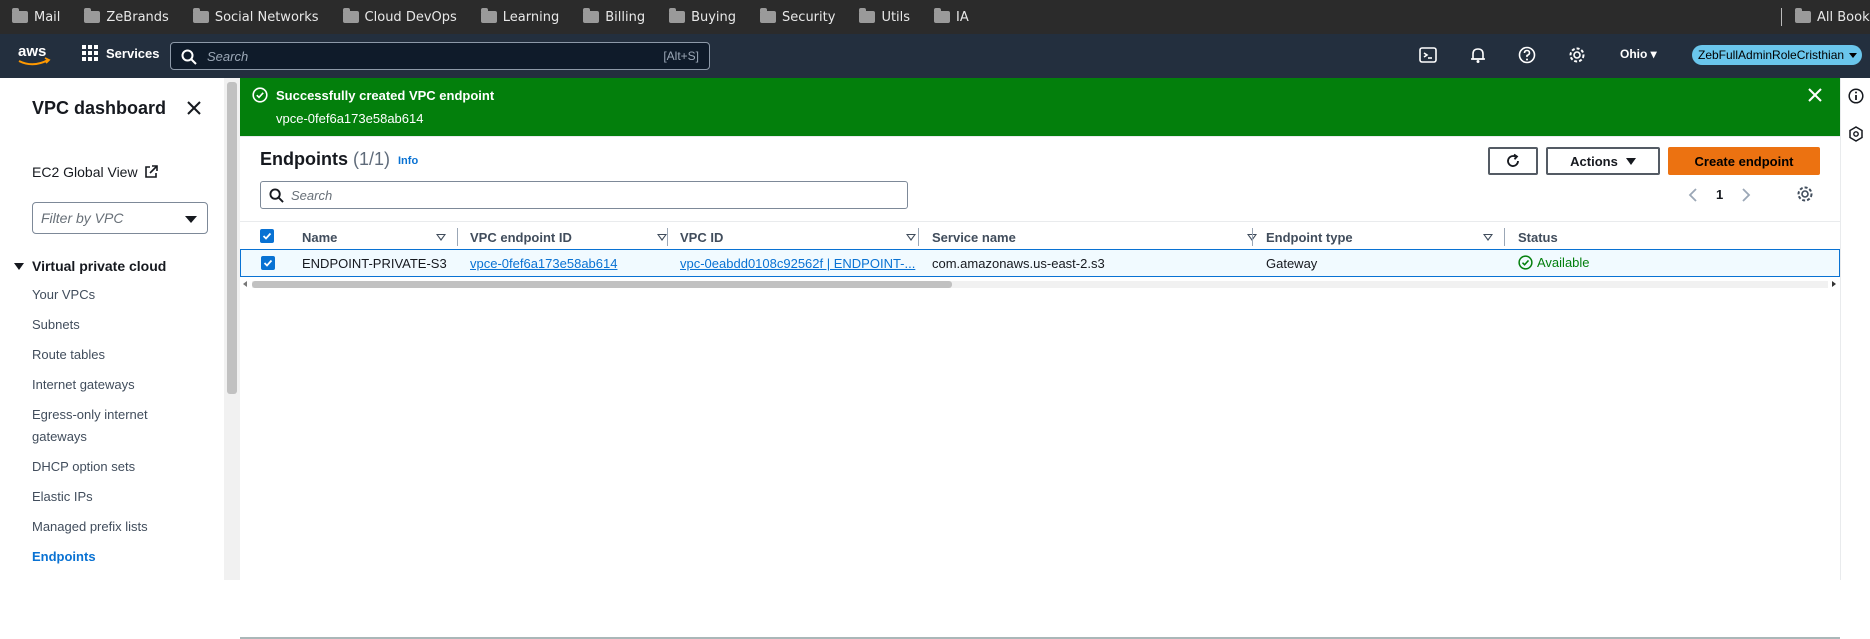  Describe the element at coordinates (519, 16) in the screenshot. I see `bookmark-learning: Learning` at that location.